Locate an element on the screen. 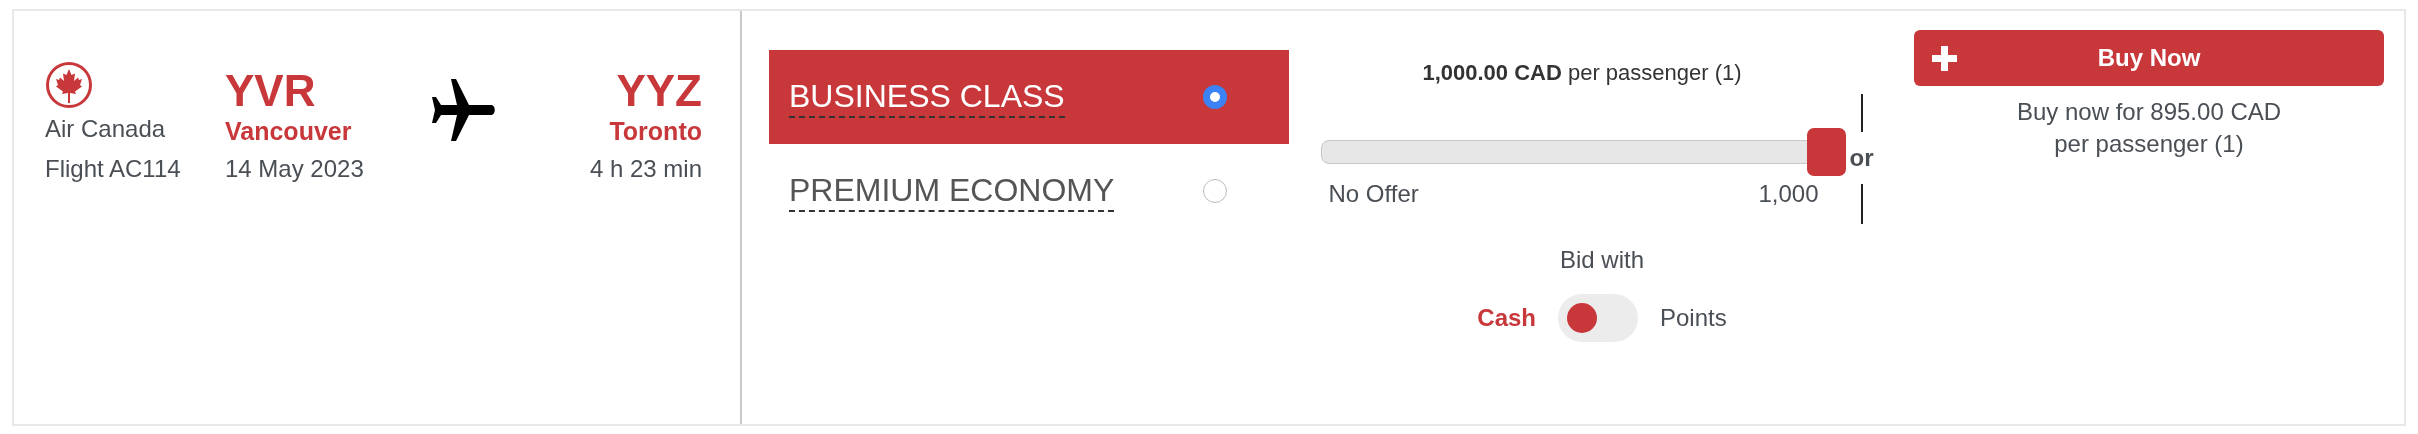 This screenshot has height=434, width=2418. slider-thumb is located at coordinates (1826, 152).